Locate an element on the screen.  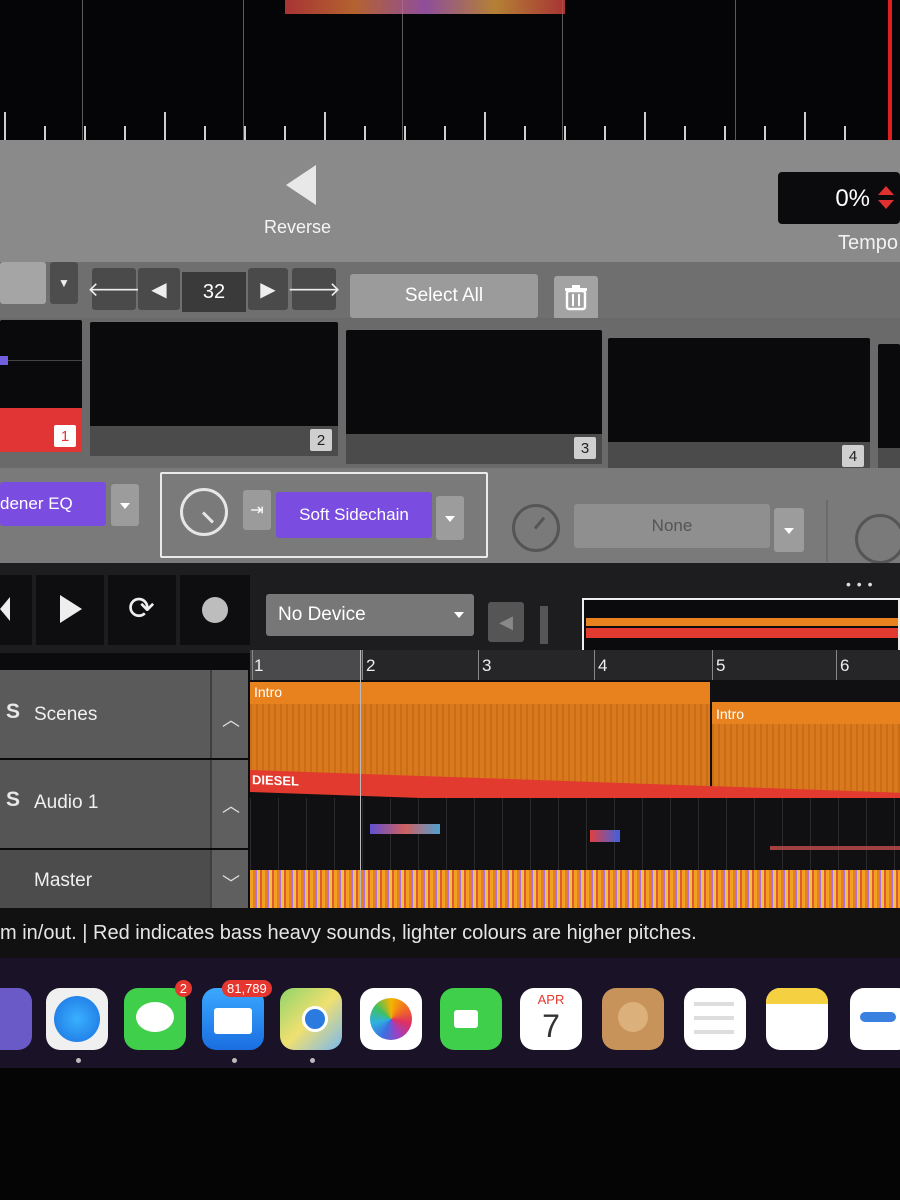
safari-icon is located at coordinates (77, 1019).